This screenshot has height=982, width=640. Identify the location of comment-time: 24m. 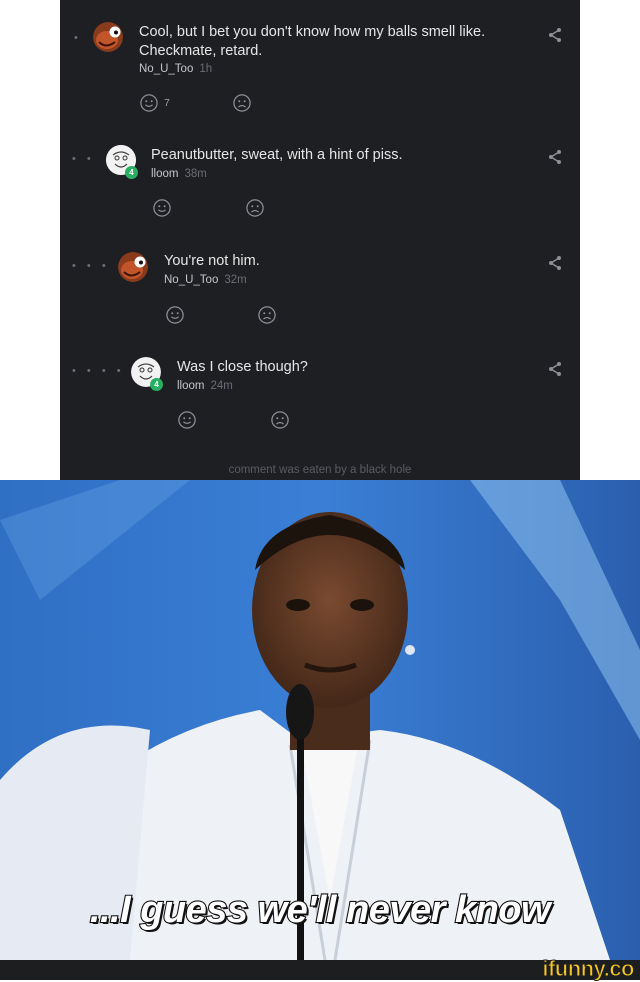
(221, 386).